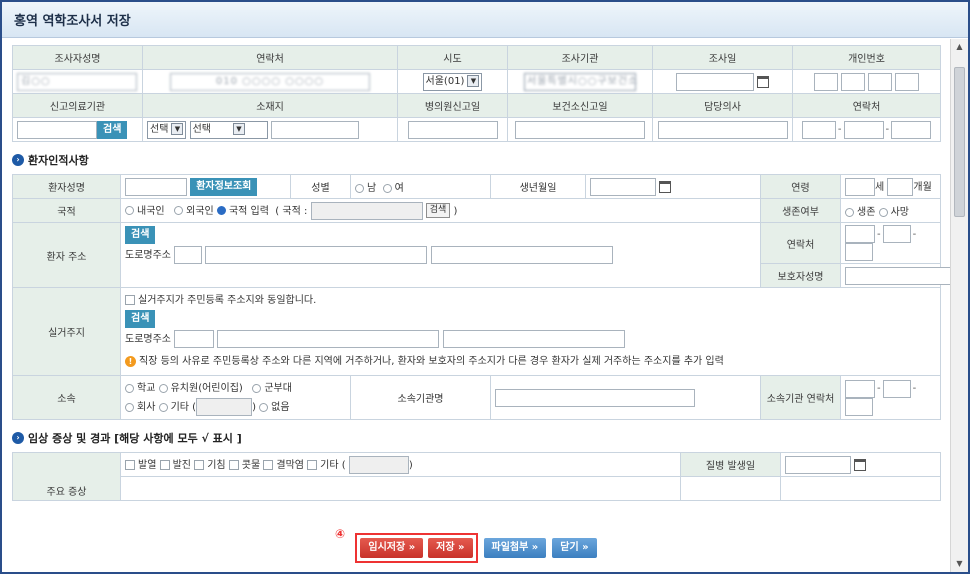 The image size is (970, 574). Describe the element at coordinates (164, 464) in the screenshot. I see `symptom-rash-checkbox` at that location.